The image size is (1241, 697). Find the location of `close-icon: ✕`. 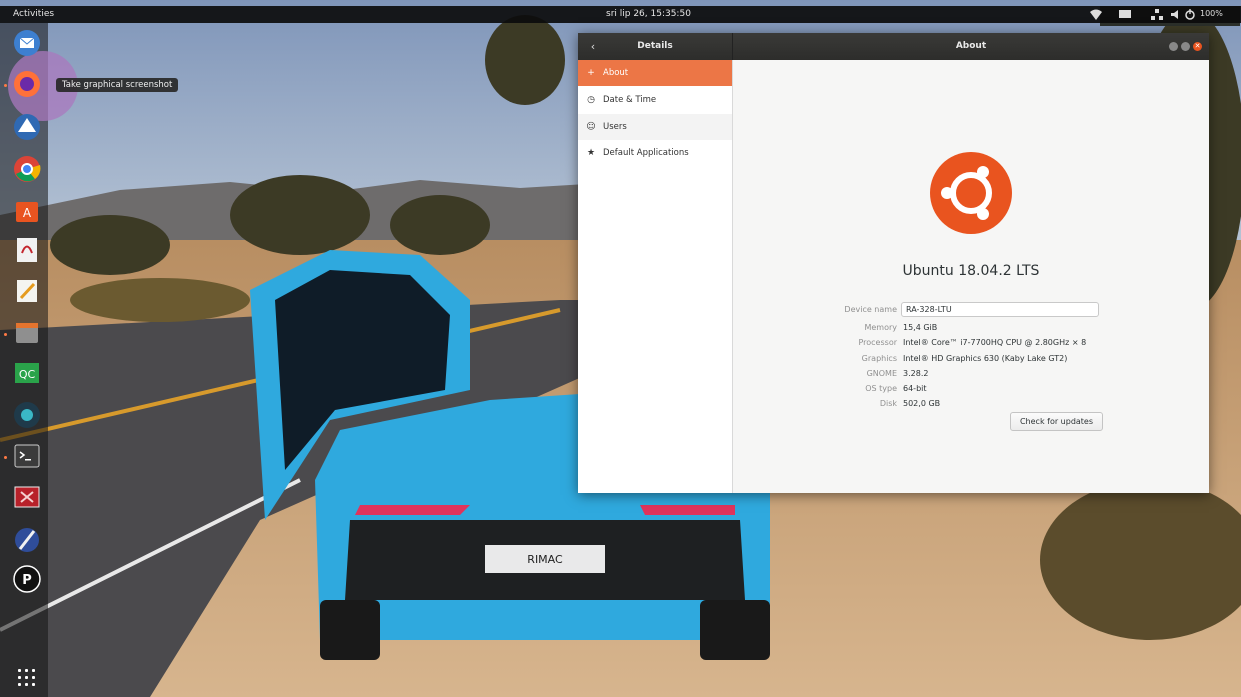

close-icon: ✕ is located at coordinates (1197, 46).